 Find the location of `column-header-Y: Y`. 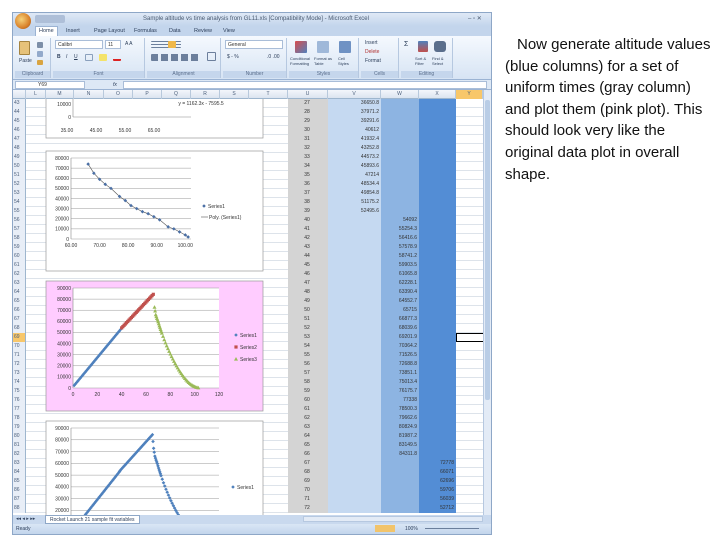

column-header-Y: Y is located at coordinates (469, 94).